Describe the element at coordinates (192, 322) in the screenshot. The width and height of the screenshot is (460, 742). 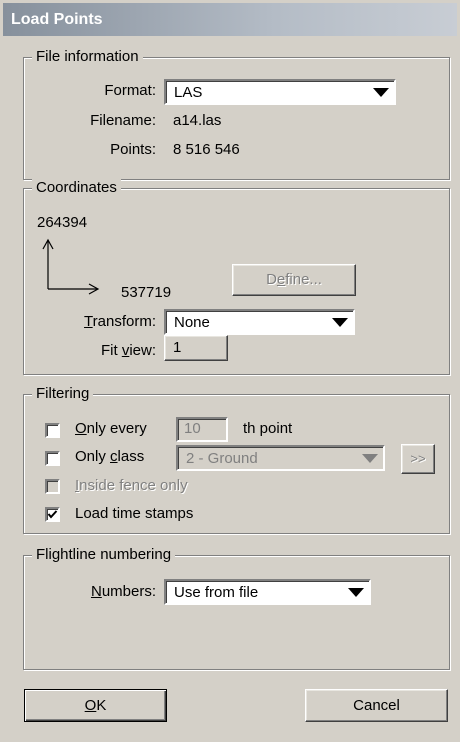
I see `transform-value: None` at that location.